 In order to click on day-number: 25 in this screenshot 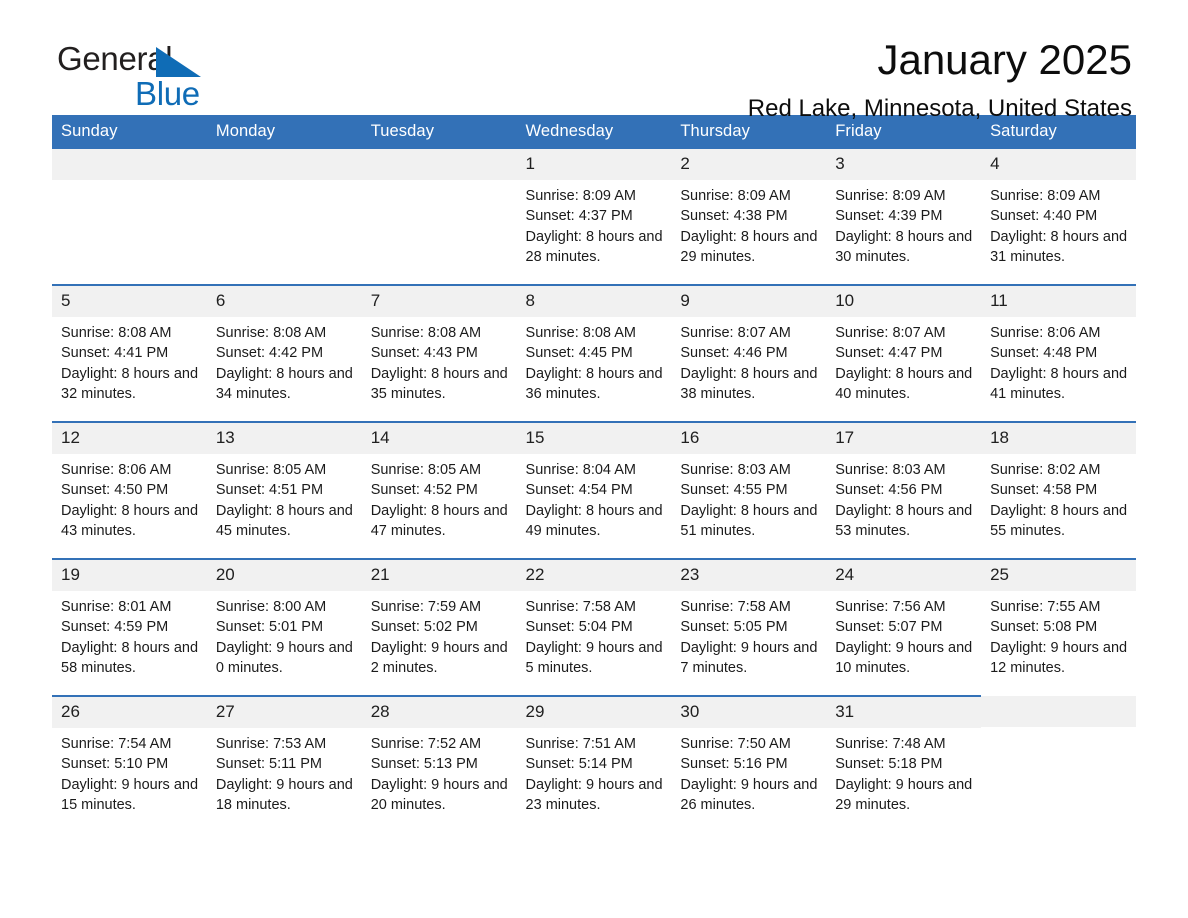, I will do `click(1058, 575)`.